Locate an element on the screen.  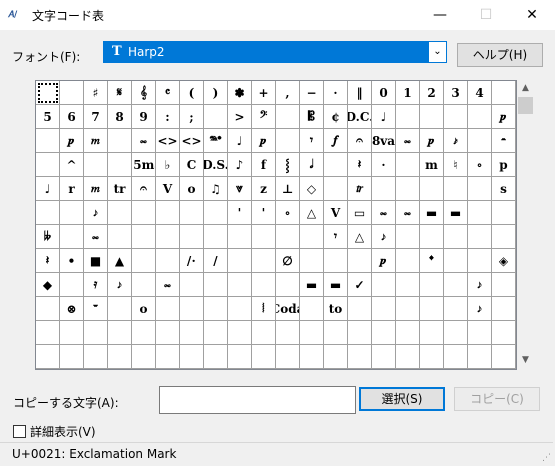
char-cell: ( is located at coordinates (192, 93).